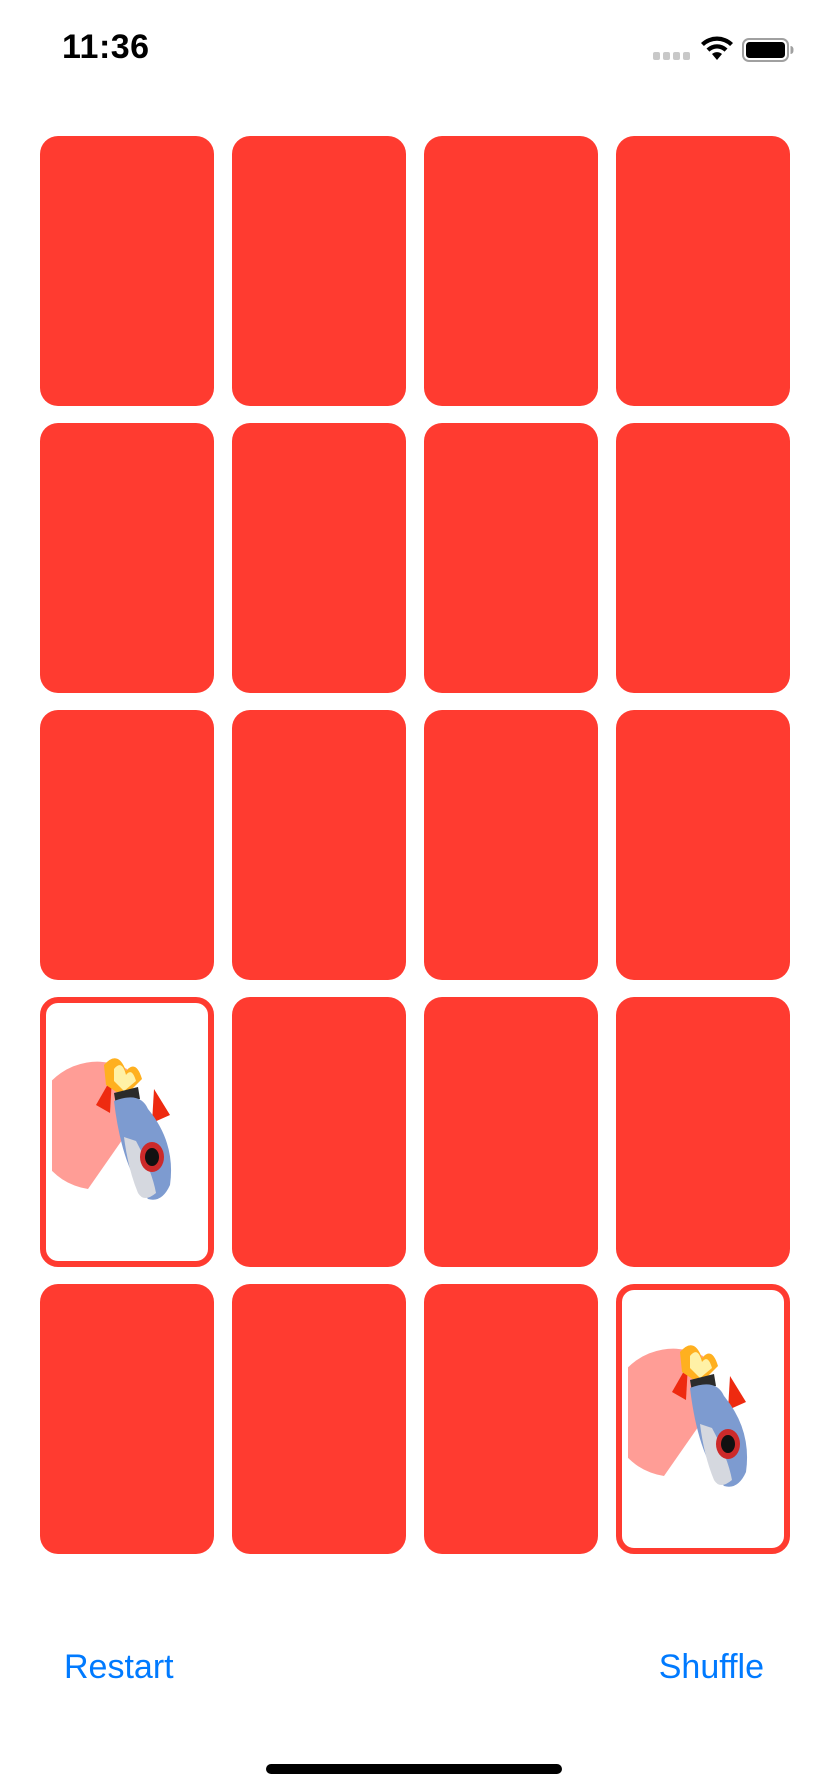 The image size is (828, 1792). I want to click on status-bar: 11:36, so click(414, 50).